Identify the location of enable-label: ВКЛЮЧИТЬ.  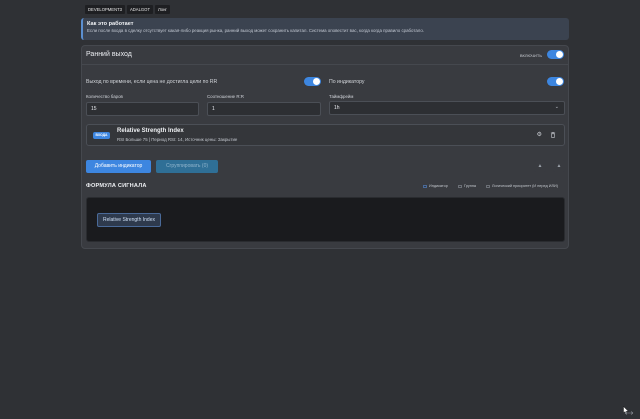
(530, 55).